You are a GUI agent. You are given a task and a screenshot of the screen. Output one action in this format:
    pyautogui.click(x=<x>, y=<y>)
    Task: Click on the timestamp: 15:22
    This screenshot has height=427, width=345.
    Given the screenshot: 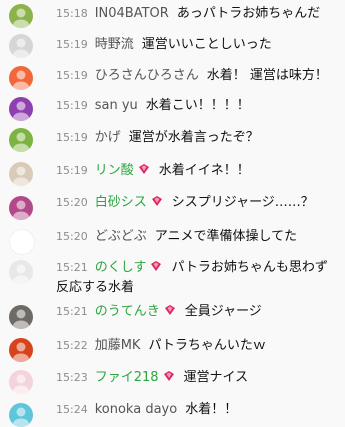 What is the action you would take?
    pyautogui.click(x=72, y=345)
    